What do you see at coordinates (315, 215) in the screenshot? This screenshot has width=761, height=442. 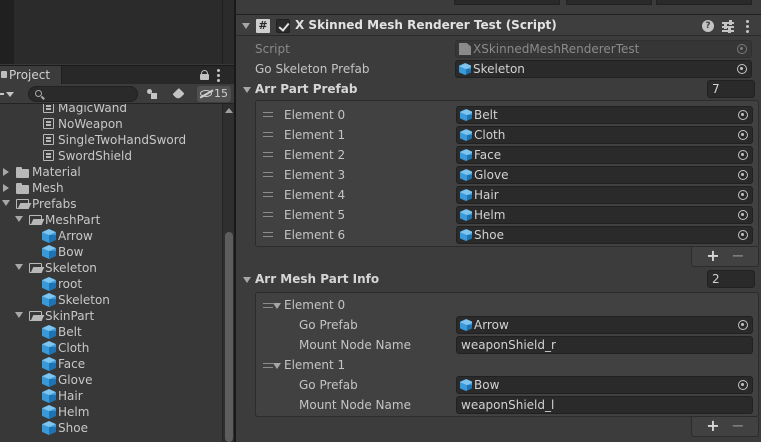 I see `part-element-label: Element 5` at bounding box center [315, 215].